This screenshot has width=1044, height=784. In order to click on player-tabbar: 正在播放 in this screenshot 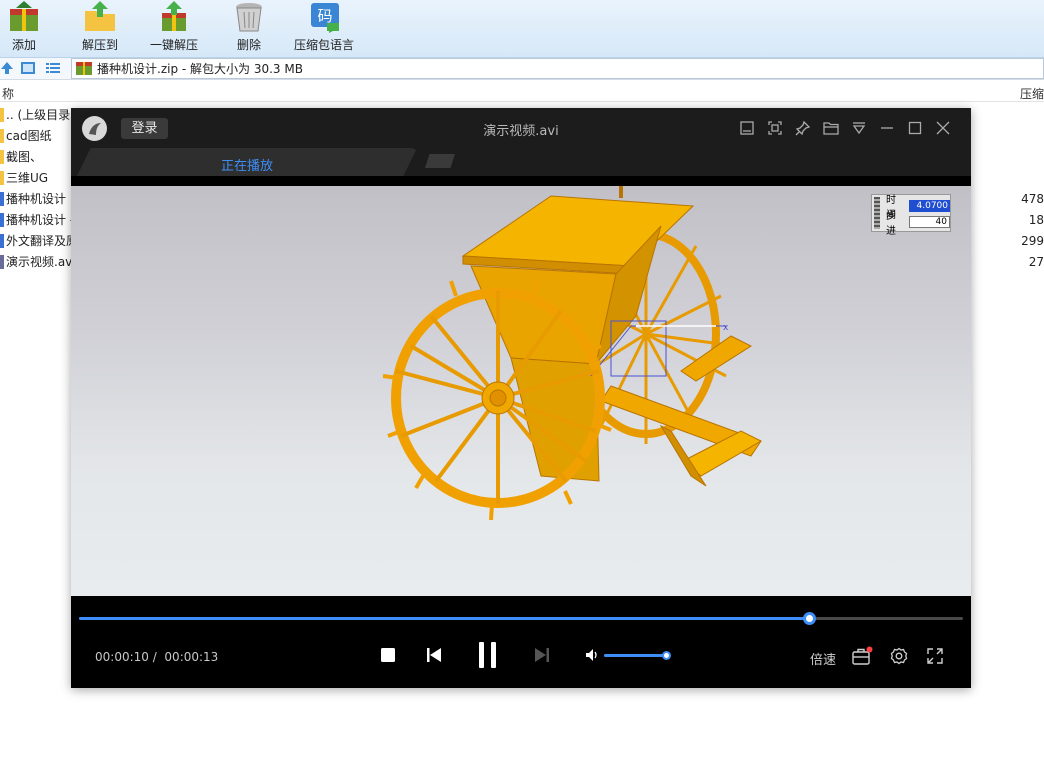, I will do `click(521, 162)`.